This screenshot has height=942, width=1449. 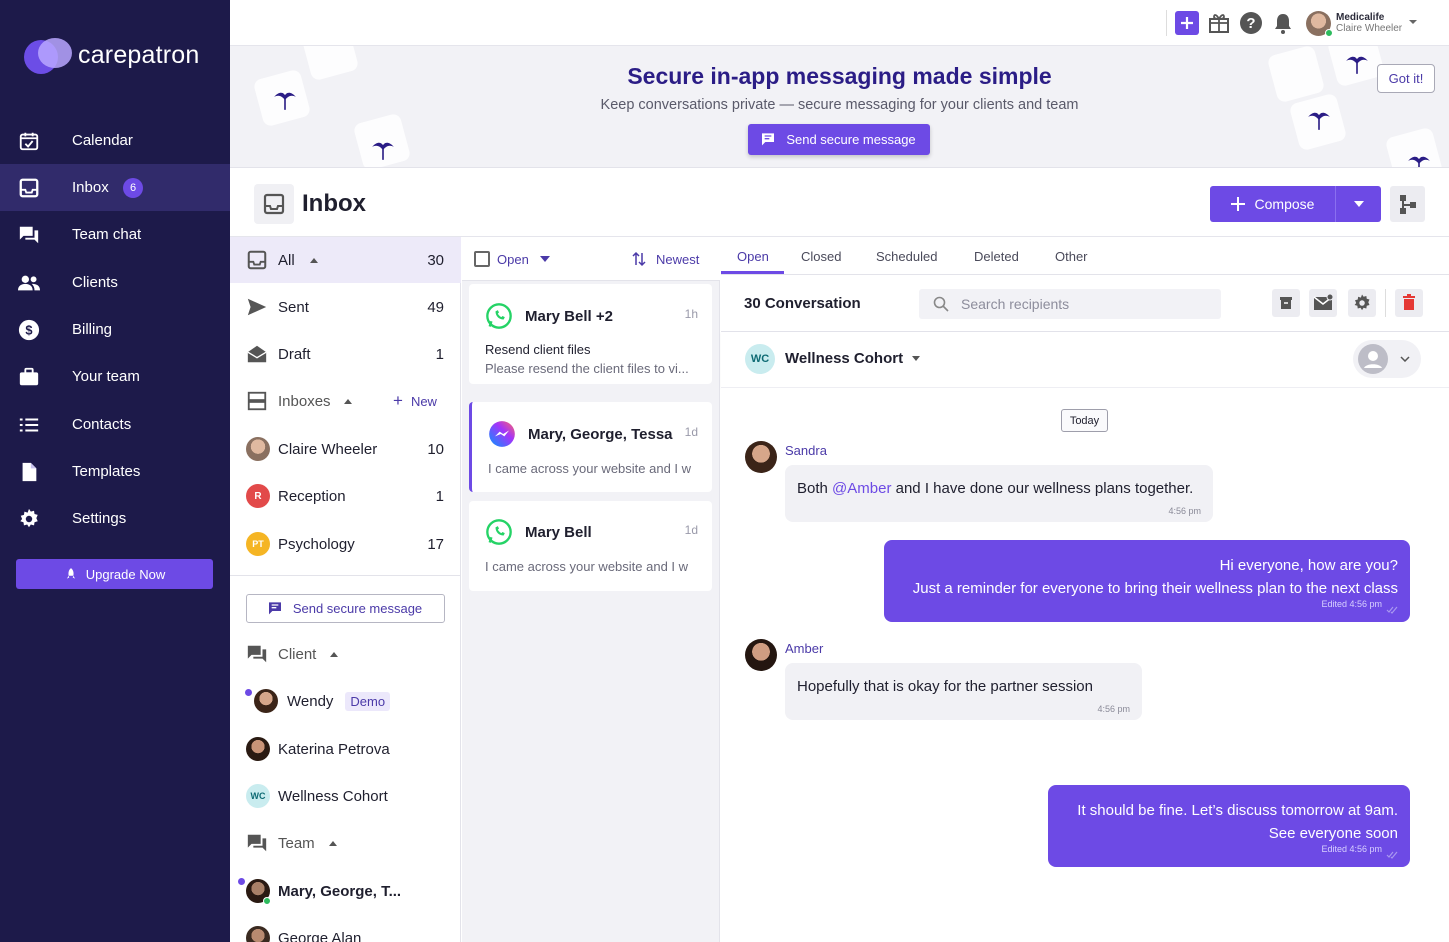 What do you see at coordinates (844, 358) in the screenshot?
I see `group-name: Wellness Cohort` at bounding box center [844, 358].